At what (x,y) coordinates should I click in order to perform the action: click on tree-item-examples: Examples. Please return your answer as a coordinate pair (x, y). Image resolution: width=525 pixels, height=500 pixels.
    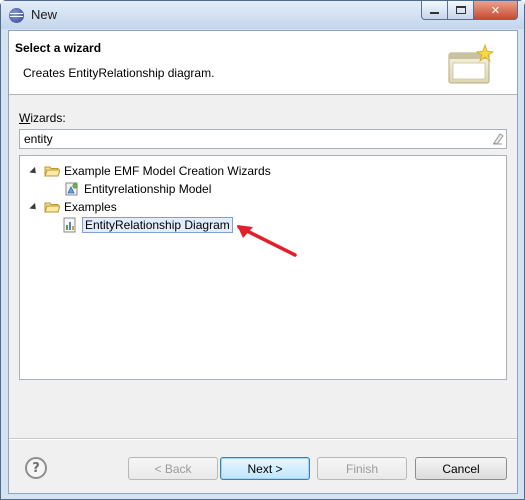
    Looking at the image, I should click on (72, 207).